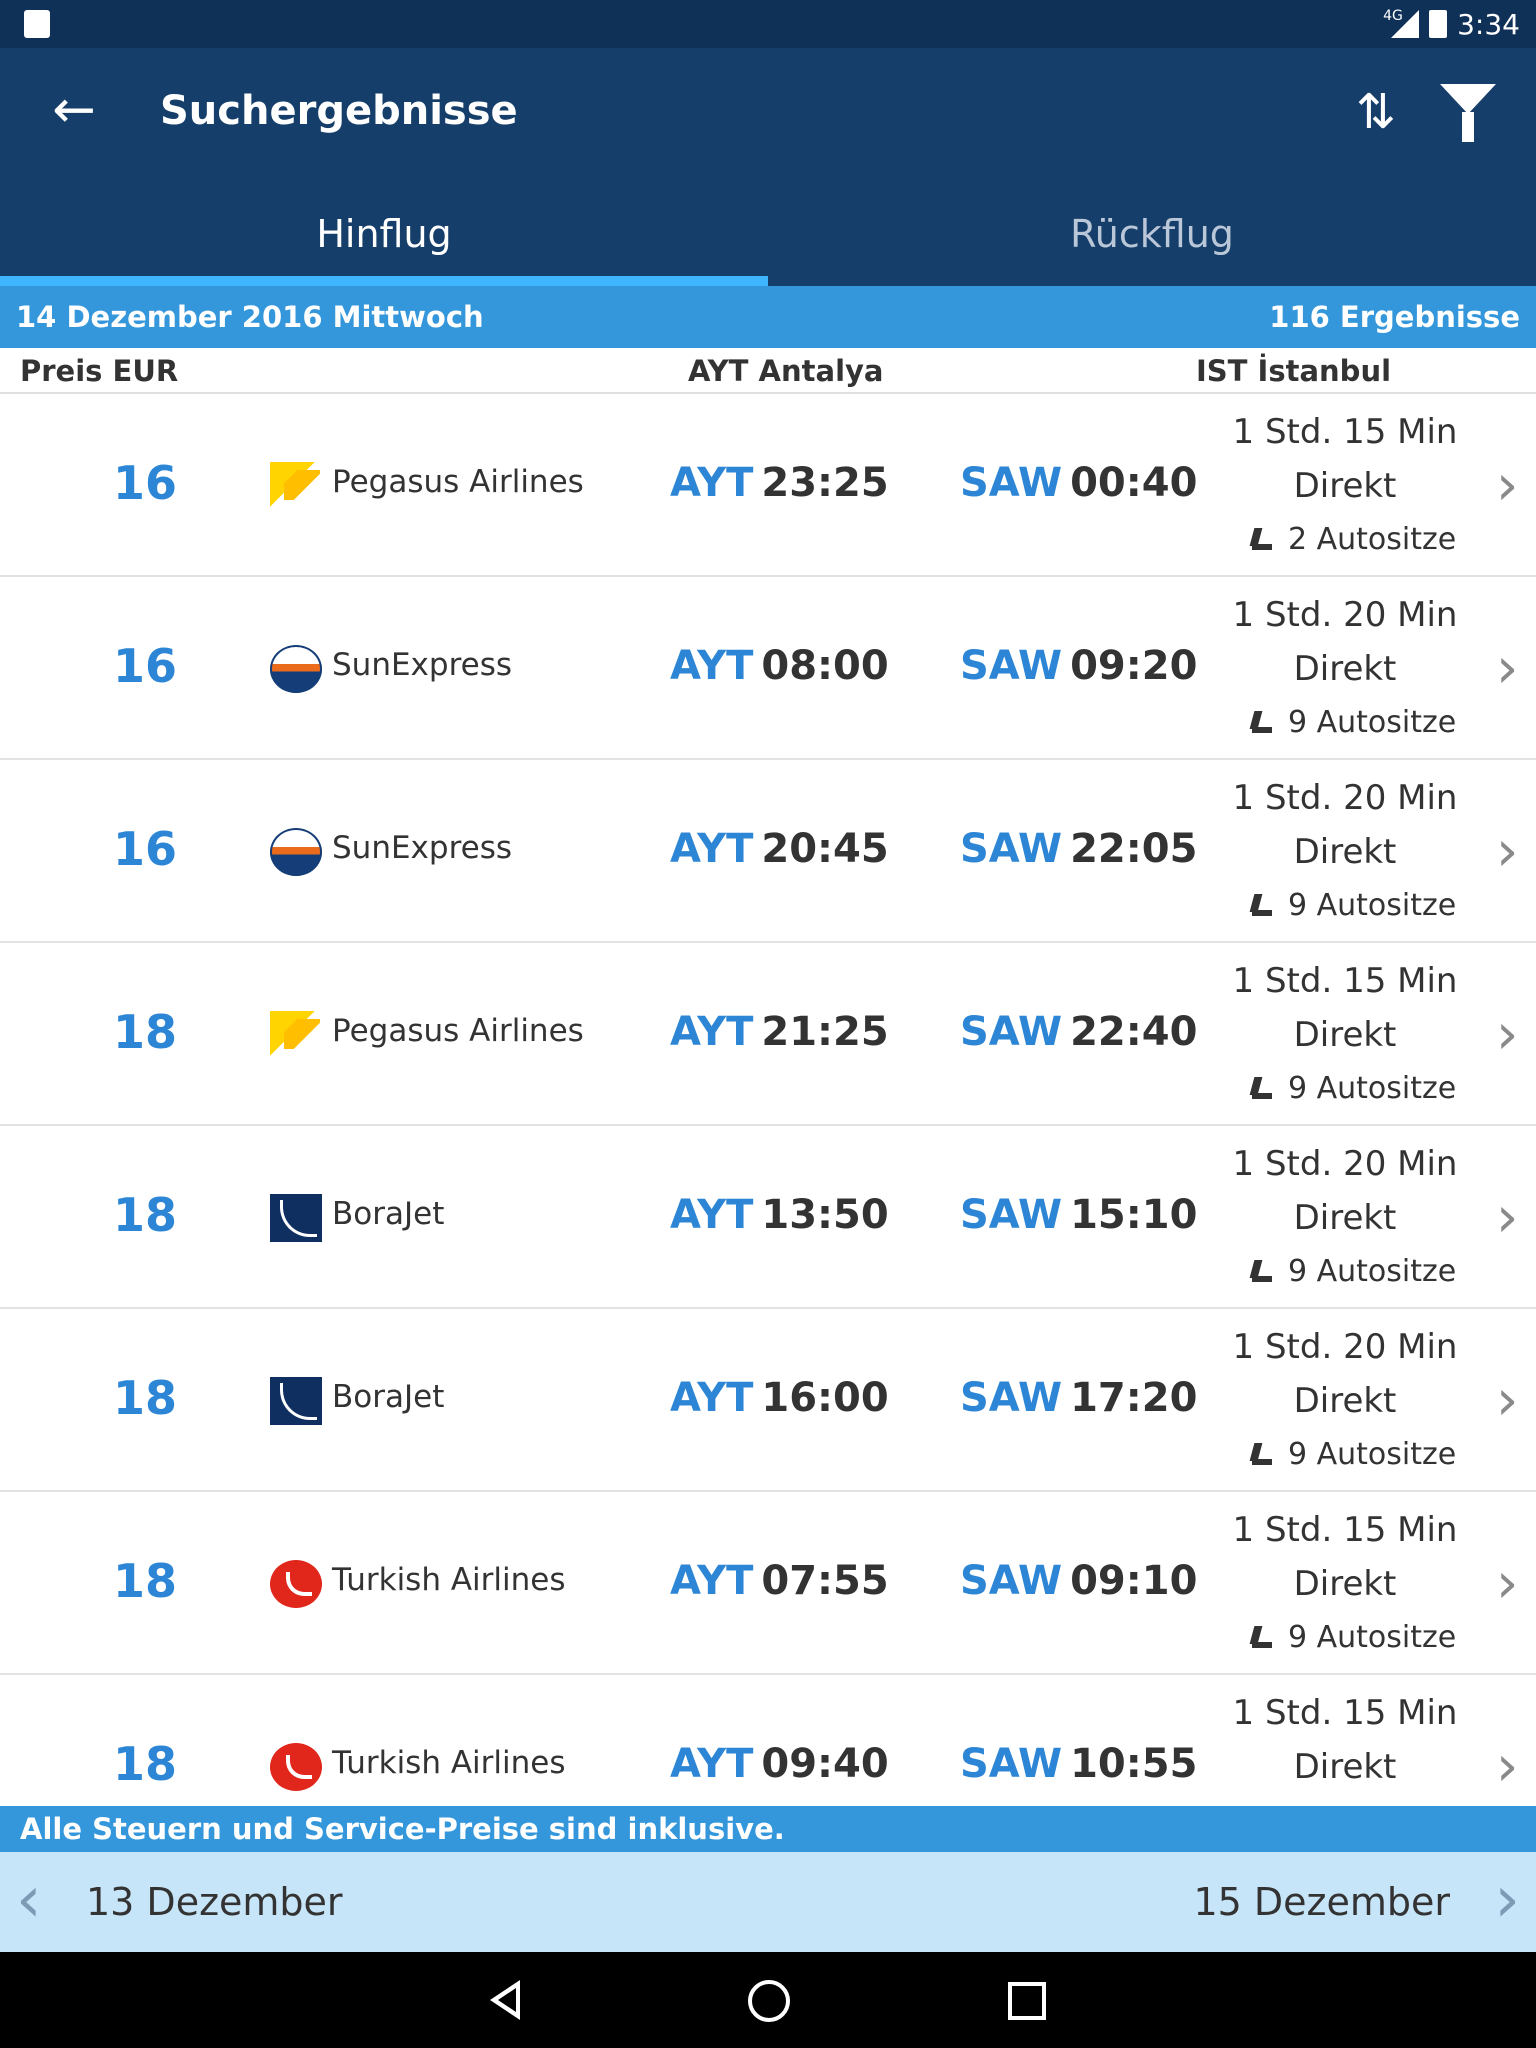 The image size is (1536, 2048). Describe the element at coordinates (1438, 24) in the screenshot. I see `battery-icon` at that location.